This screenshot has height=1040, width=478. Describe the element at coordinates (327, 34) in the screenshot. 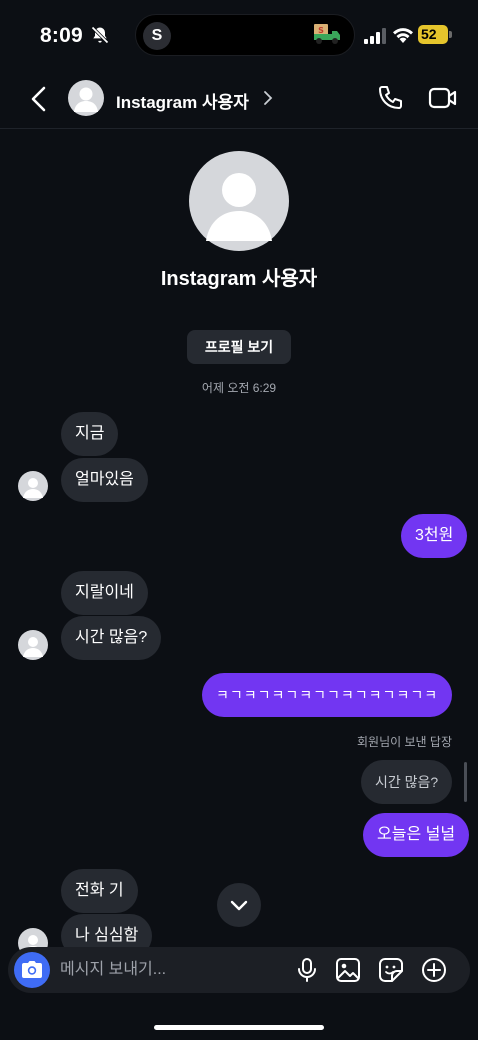

I see `truck-icon: S` at that location.